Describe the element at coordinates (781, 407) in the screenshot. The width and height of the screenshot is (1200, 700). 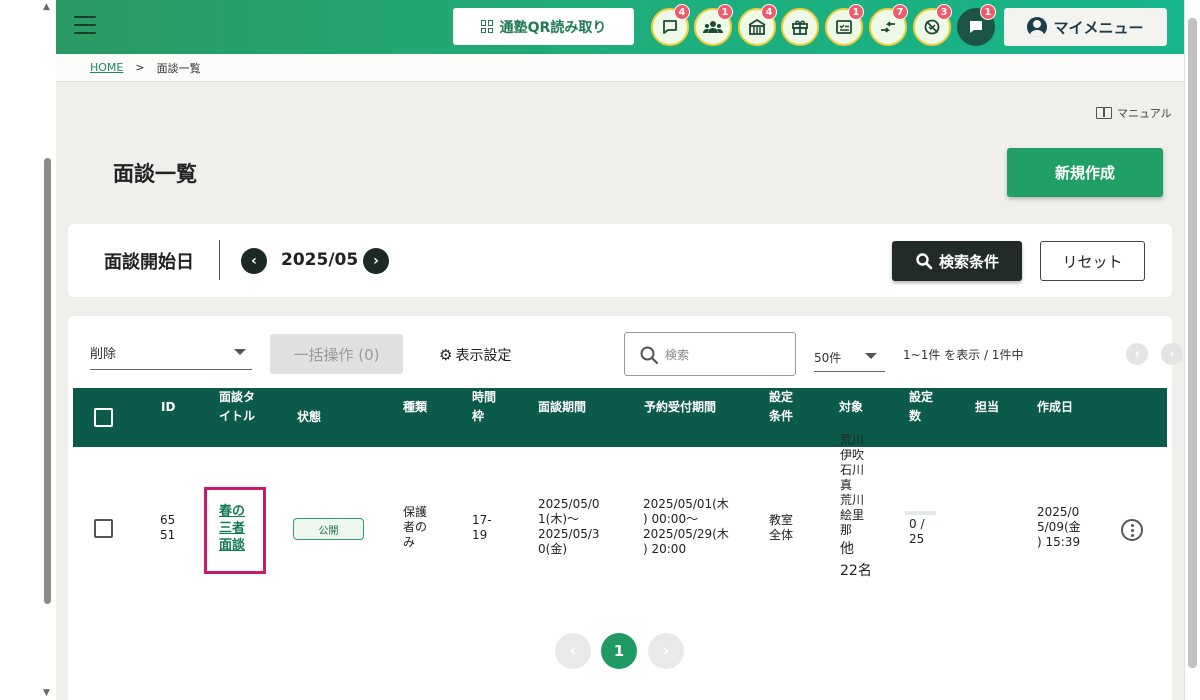
I see `col-condition: 設定 条件` at that location.